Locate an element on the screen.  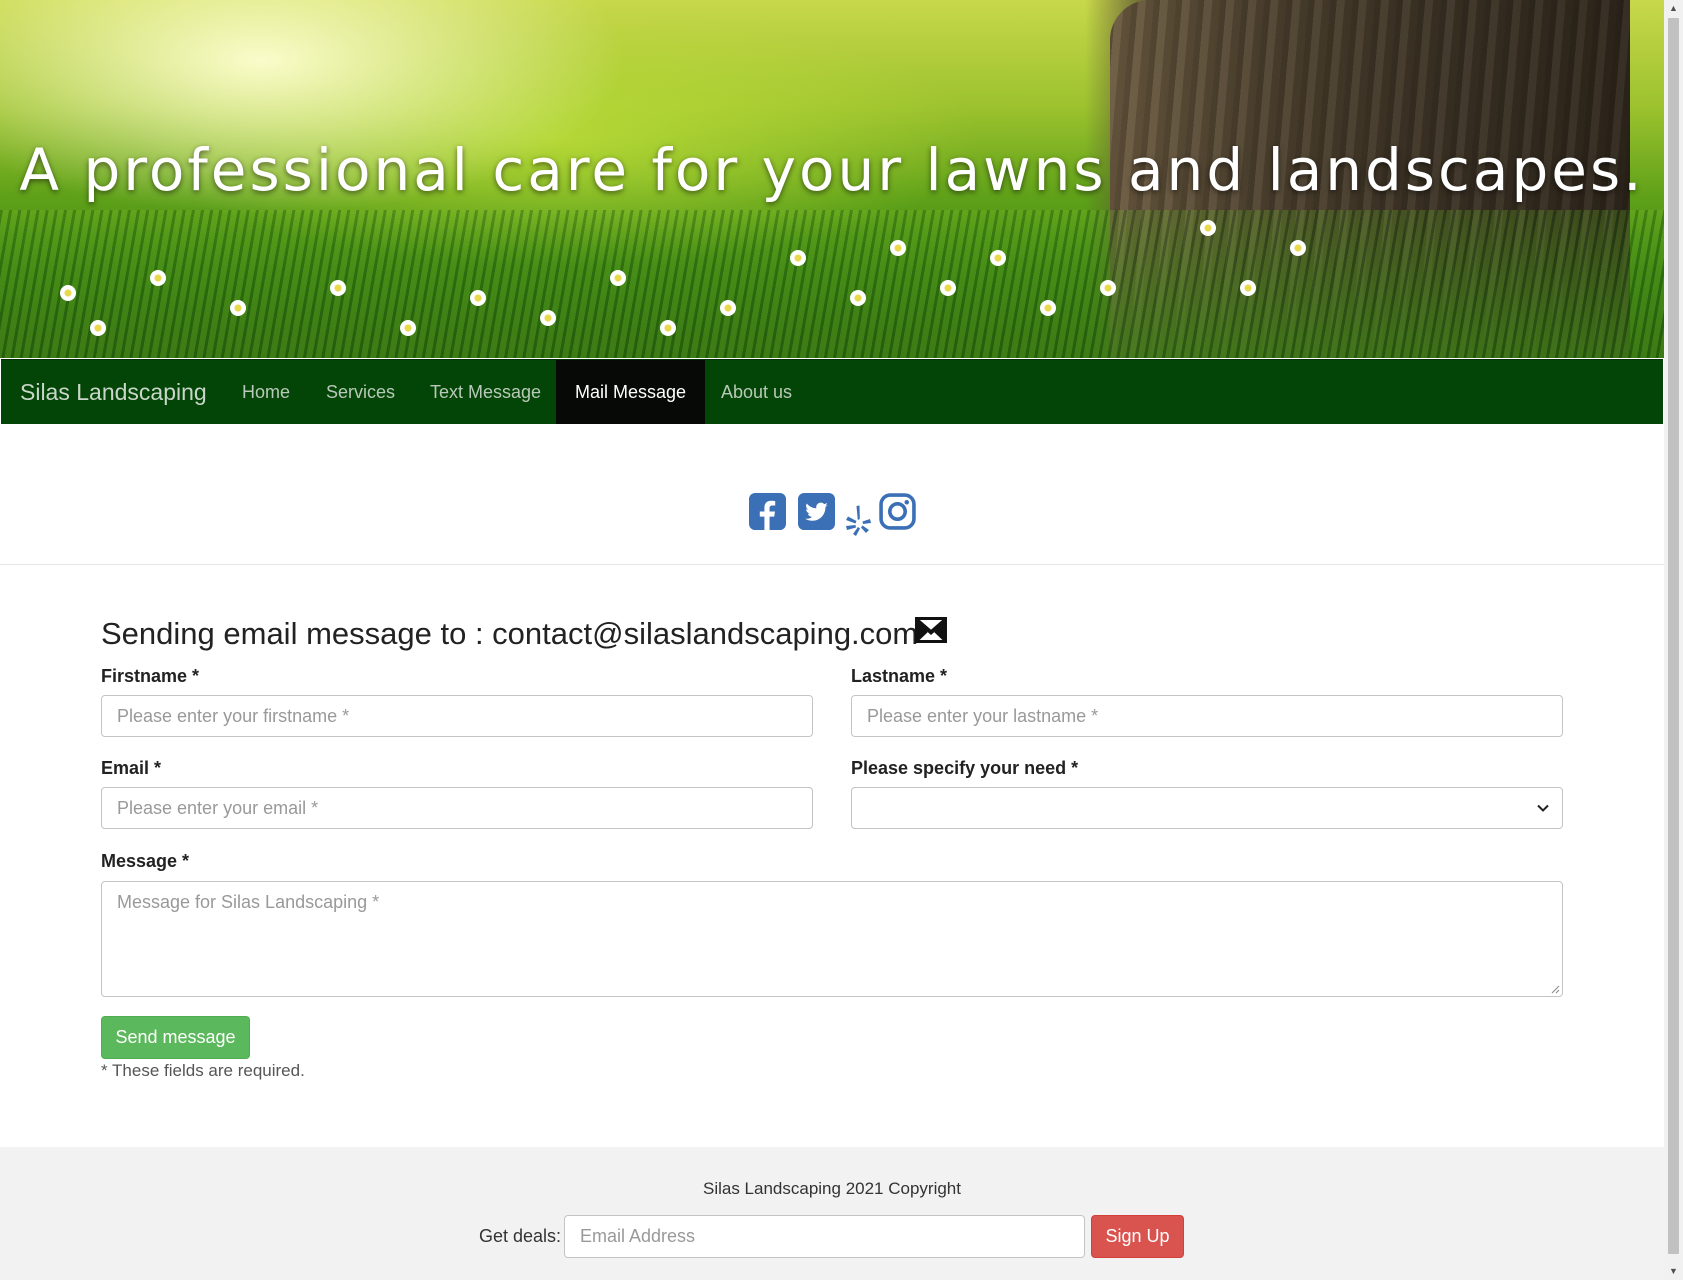
nav-item-home: Home is located at coordinates (266, 392).